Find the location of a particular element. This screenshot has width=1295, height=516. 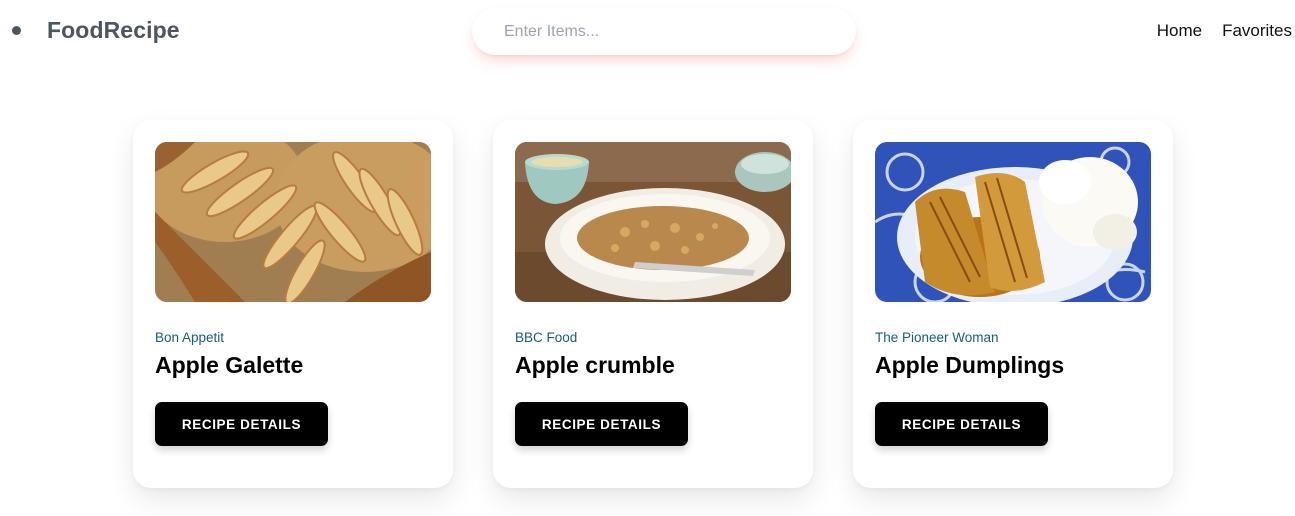

recipe-publisher: BBC Food is located at coordinates (546, 337).